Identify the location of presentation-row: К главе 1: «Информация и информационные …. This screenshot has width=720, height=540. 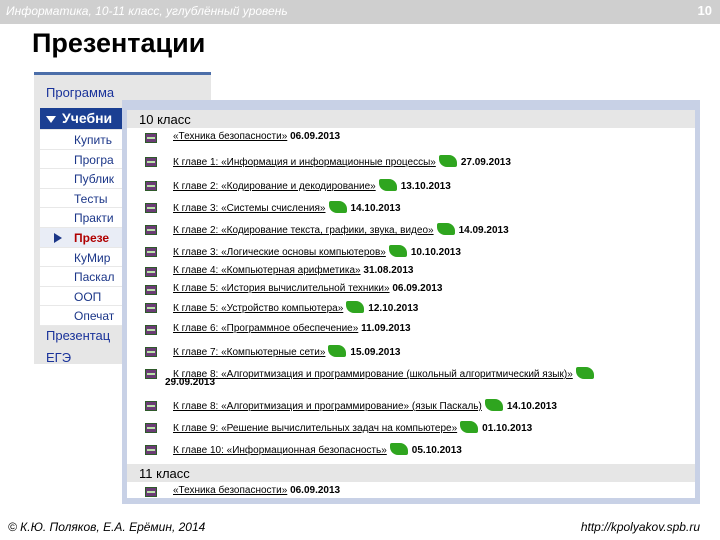
(411, 164).